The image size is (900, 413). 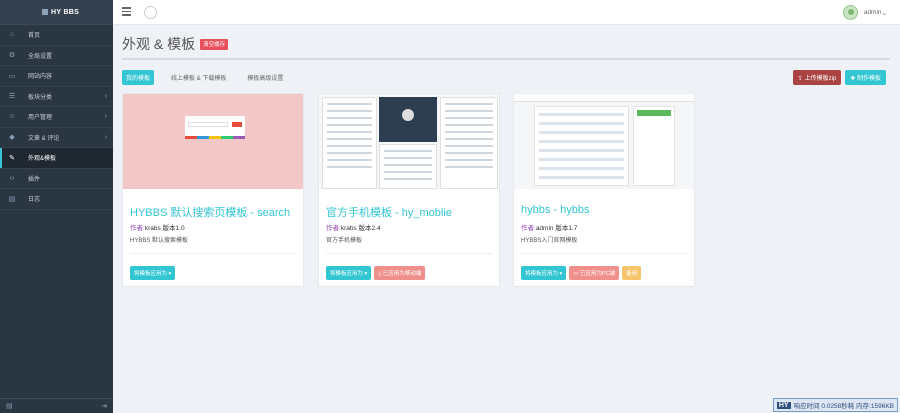 I want to click on action-buttons: ⇪ 上传模板zip ✚ 制作模板, so click(x=839, y=77).